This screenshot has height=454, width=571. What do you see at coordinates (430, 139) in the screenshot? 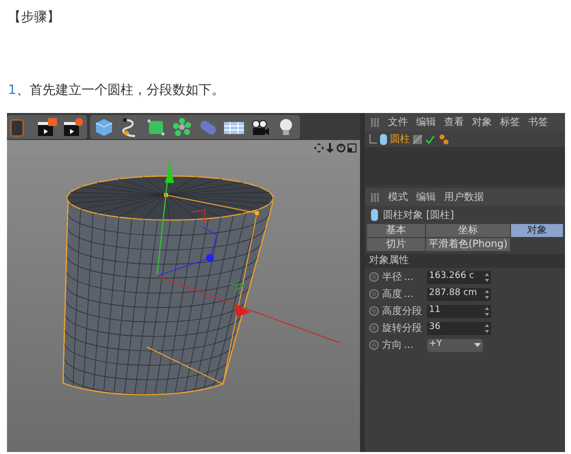
I see `check-icon` at bounding box center [430, 139].